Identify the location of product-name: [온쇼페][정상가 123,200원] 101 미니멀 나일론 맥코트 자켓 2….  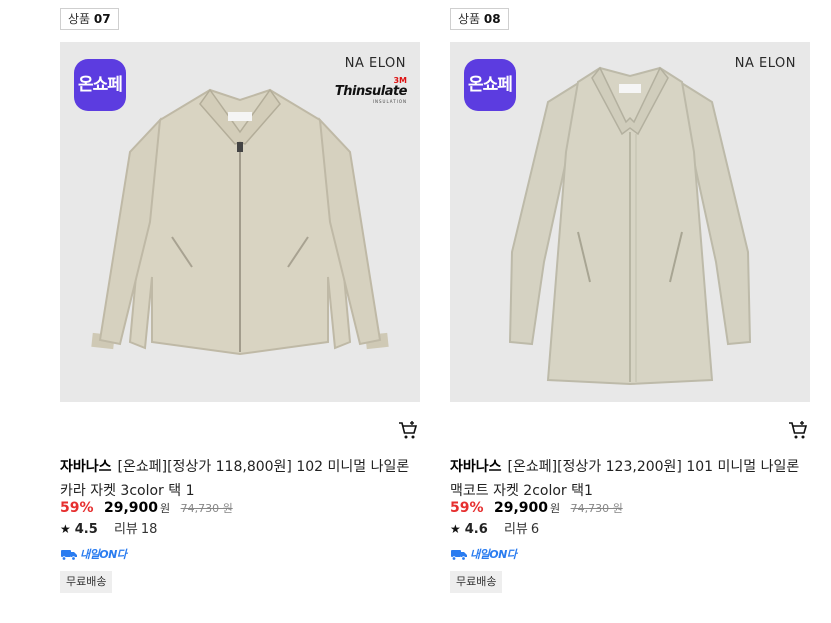
(624, 479).